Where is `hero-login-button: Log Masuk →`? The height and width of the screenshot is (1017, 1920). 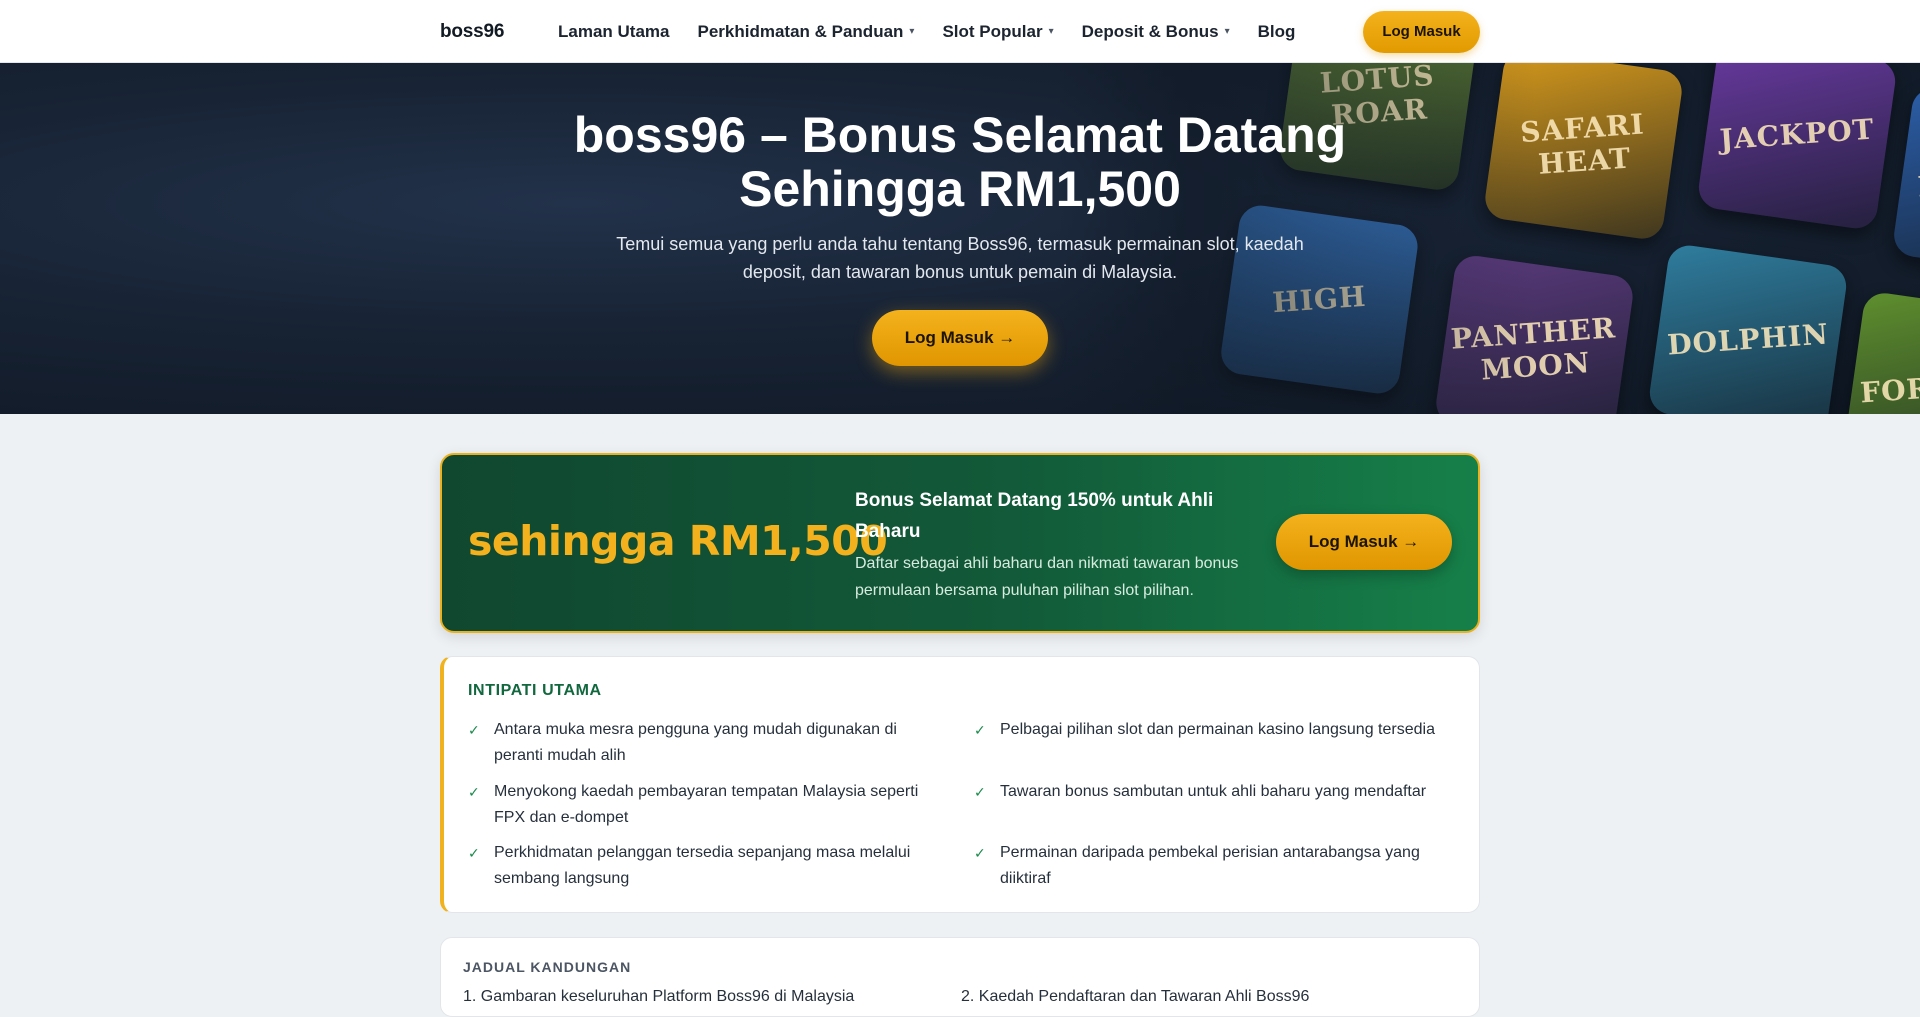
hero-login-button: Log Masuk → is located at coordinates (960, 338).